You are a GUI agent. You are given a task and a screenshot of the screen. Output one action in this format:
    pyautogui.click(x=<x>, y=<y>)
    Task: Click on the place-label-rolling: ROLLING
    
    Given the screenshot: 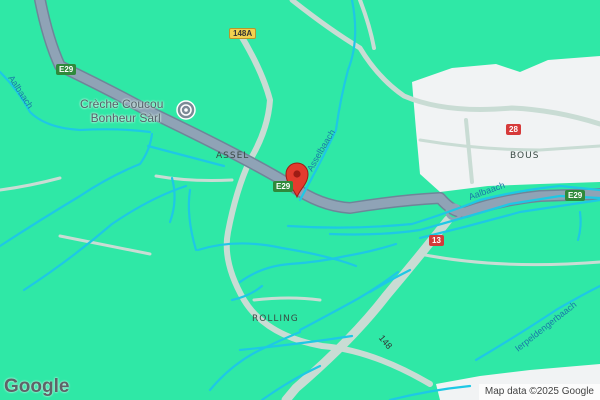 What is the action you would take?
    pyautogui.click(x=275, y=319)
    